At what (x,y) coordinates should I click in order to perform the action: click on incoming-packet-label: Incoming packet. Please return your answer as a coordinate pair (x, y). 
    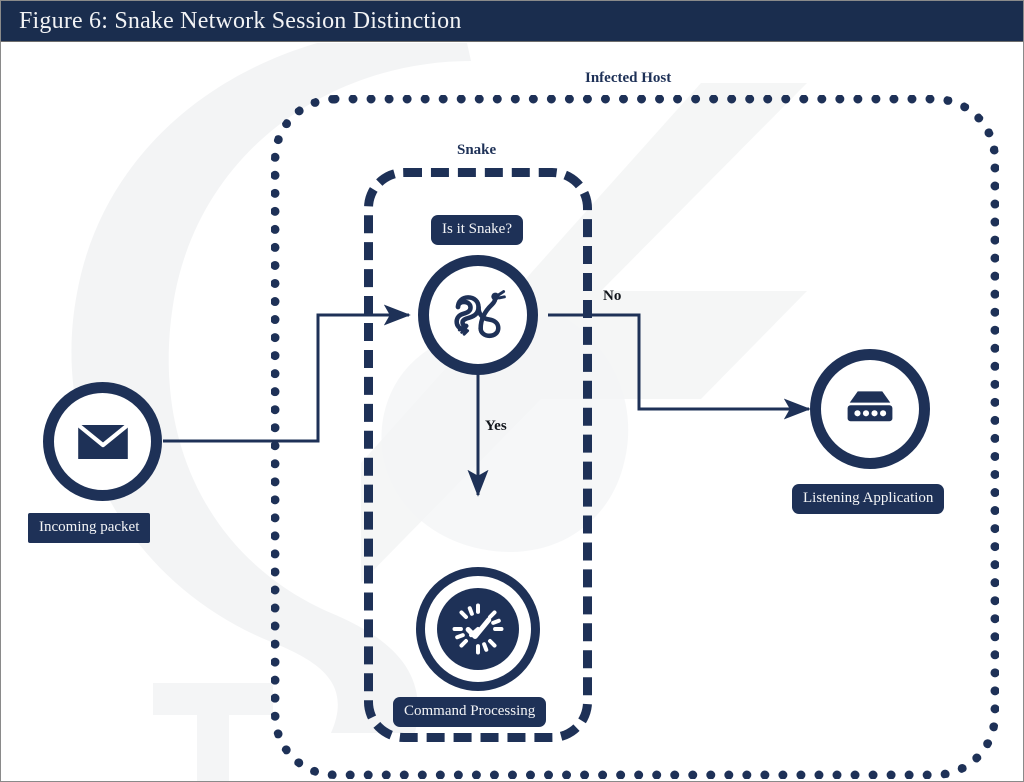
    Looking at the image, I should click on (89, 528).